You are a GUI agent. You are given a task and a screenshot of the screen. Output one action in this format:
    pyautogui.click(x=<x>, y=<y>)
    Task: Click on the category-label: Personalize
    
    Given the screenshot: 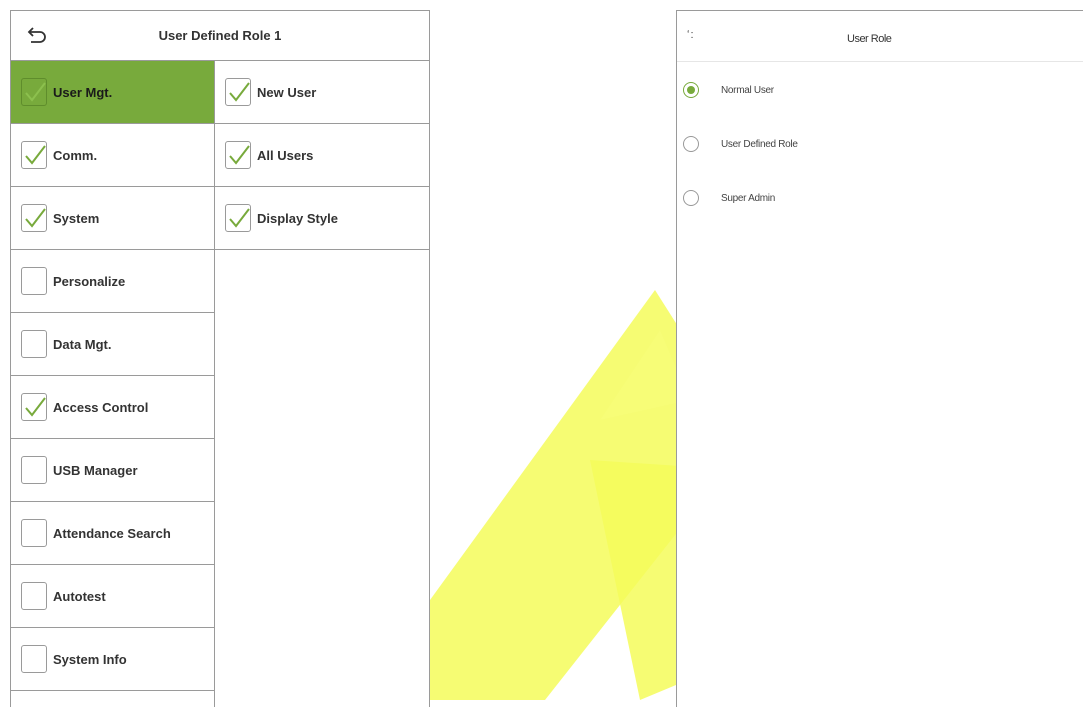 What is the action you would take?
    pyautogui.click(x=89, y=281)
    